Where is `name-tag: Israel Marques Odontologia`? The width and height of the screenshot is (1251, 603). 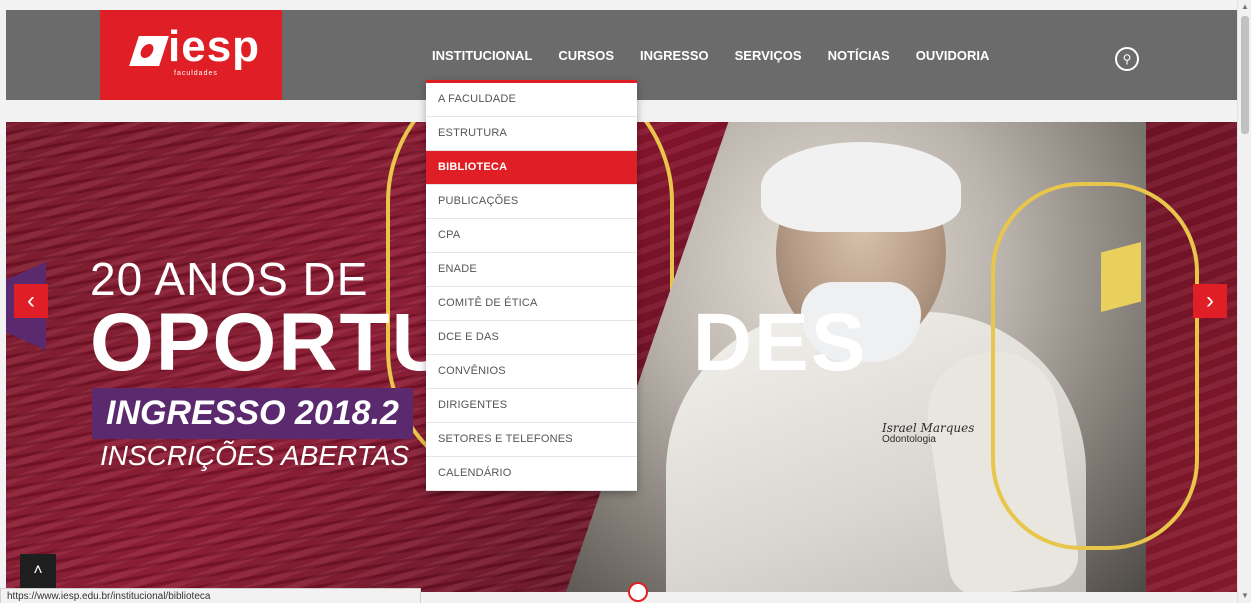
name-tag: Israel Marques Odontologia is located at coordinates (932, 434).